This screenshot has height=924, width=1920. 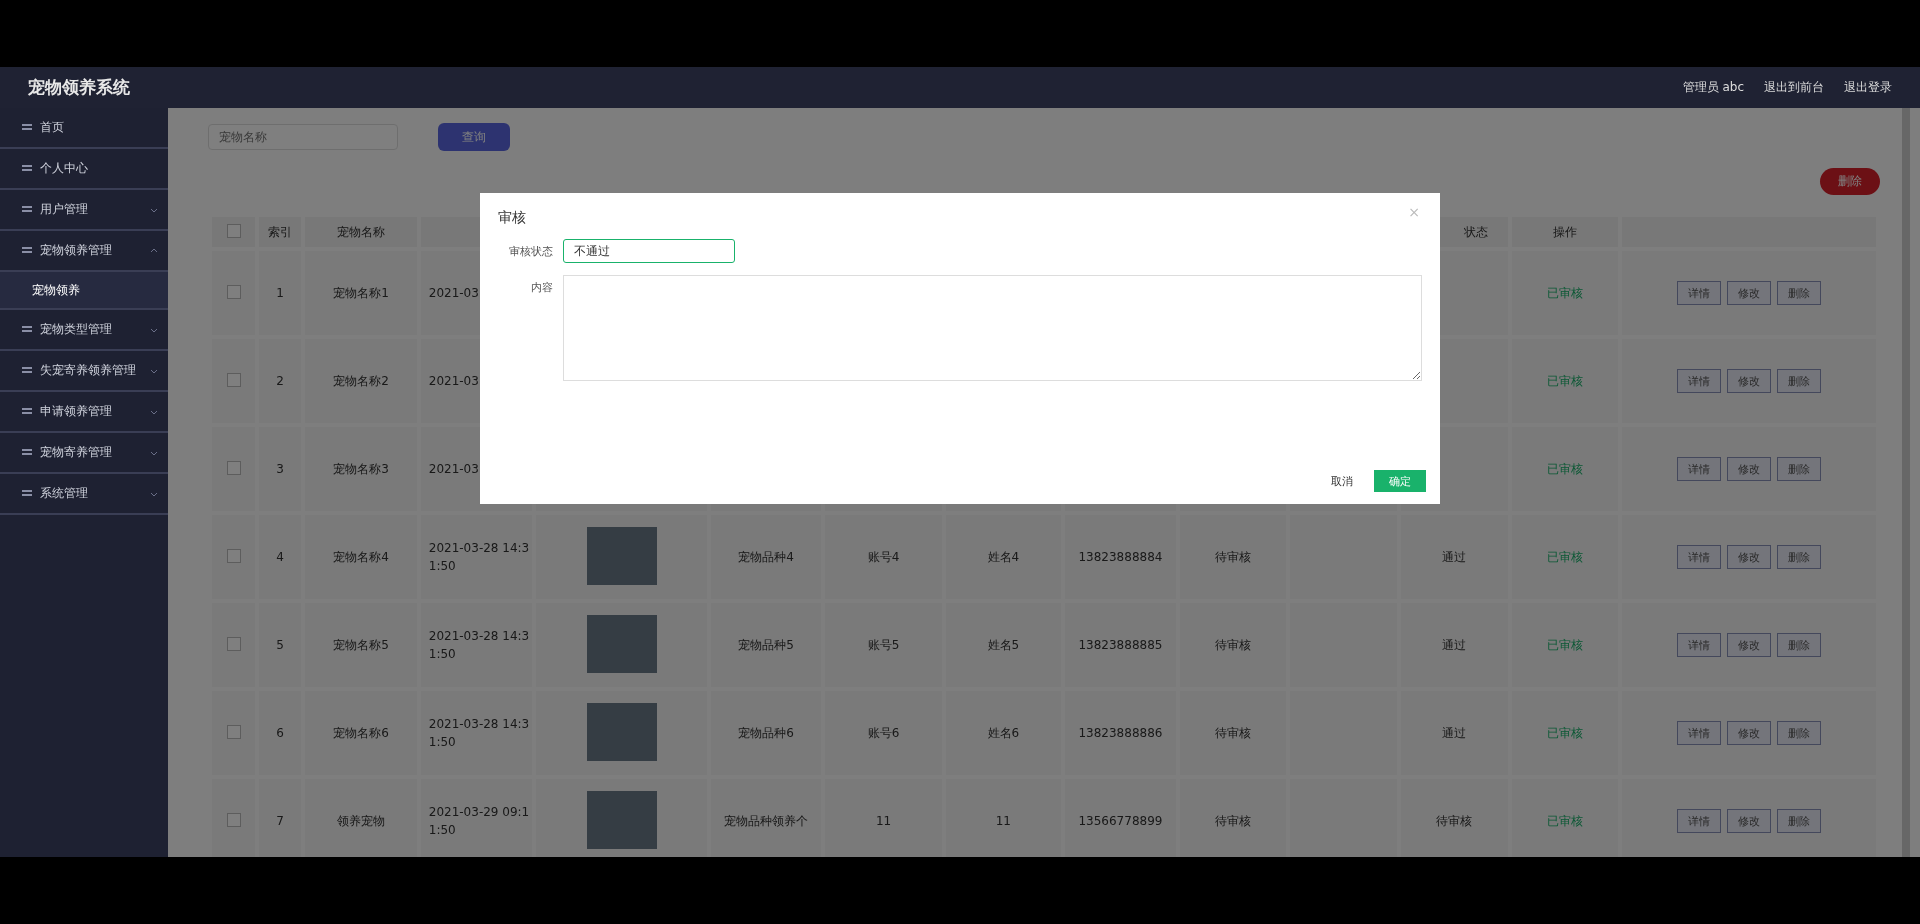 I want to click on status-select: 不通过, so click(x=649, y=251).